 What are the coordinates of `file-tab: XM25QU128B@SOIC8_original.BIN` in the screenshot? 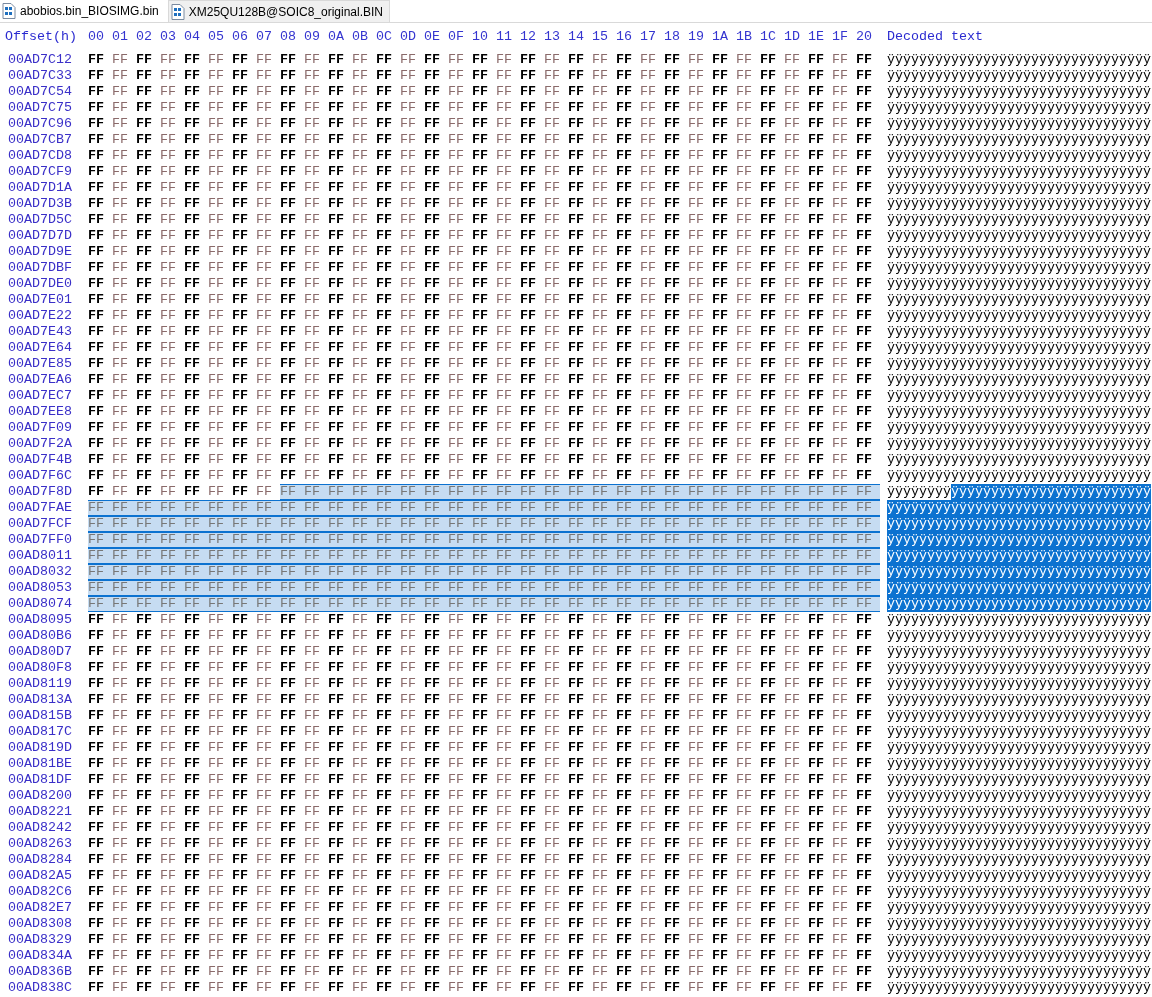 It's located at (279, 11).